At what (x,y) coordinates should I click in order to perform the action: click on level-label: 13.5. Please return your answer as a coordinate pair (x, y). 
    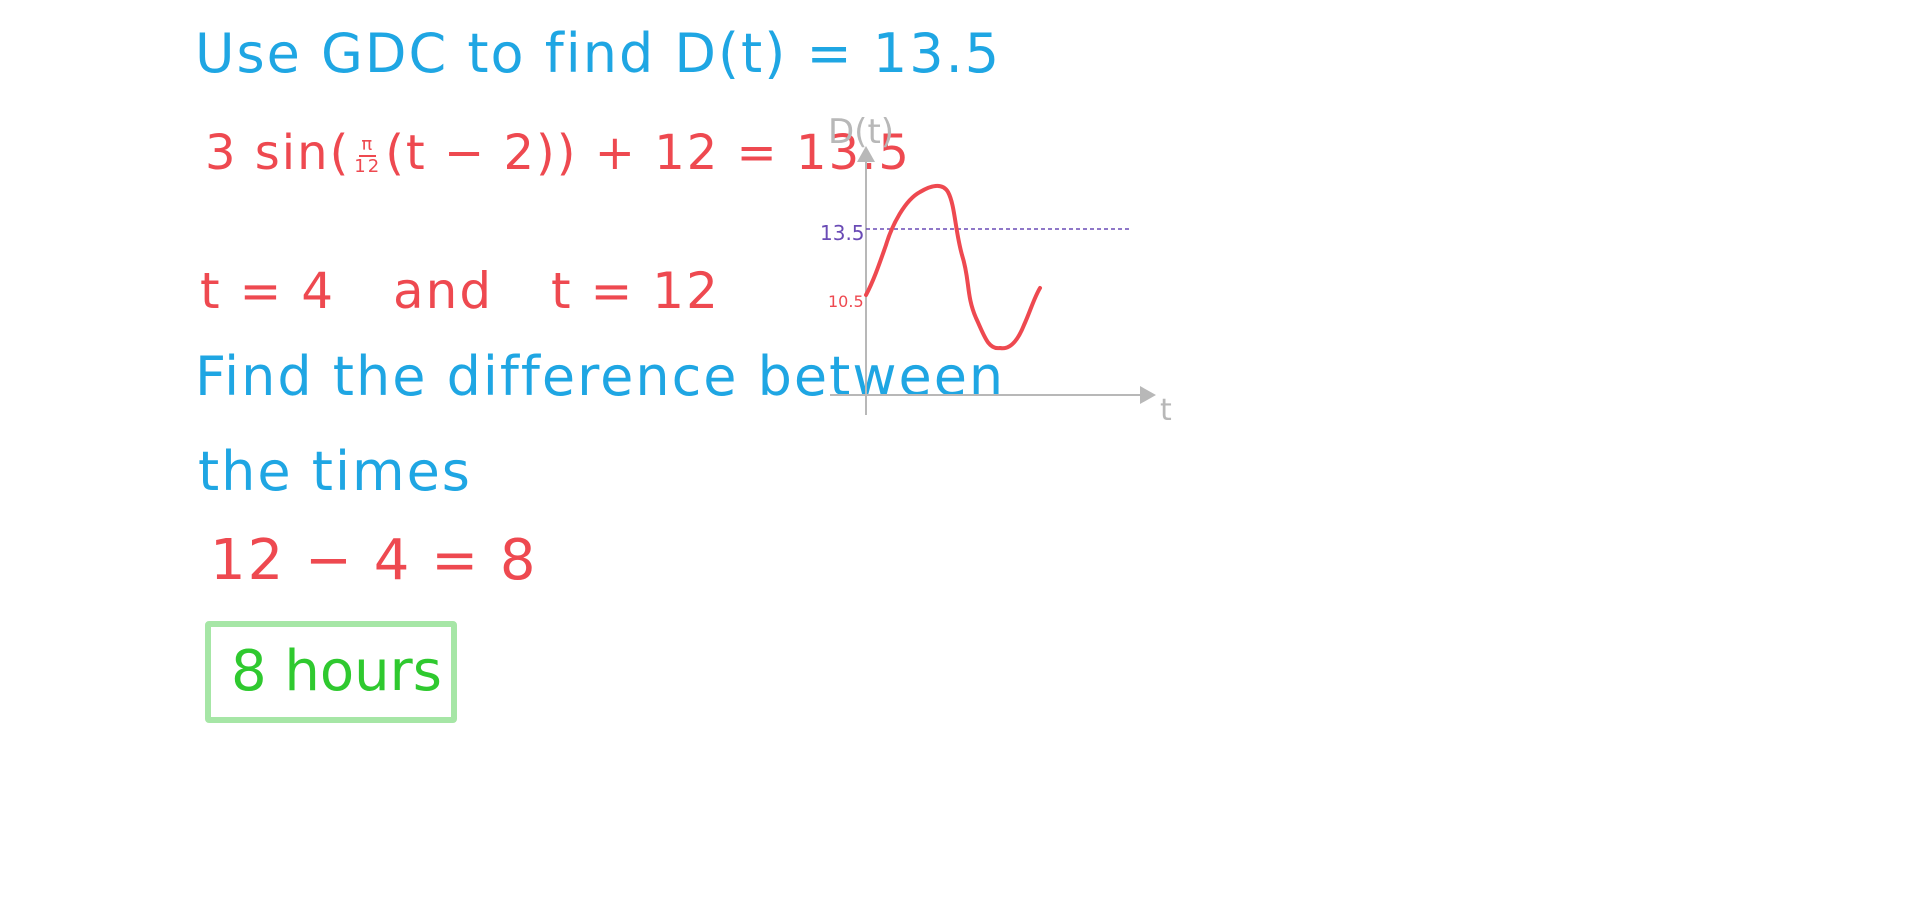
    Looking at the image, I should click on (842, 233).